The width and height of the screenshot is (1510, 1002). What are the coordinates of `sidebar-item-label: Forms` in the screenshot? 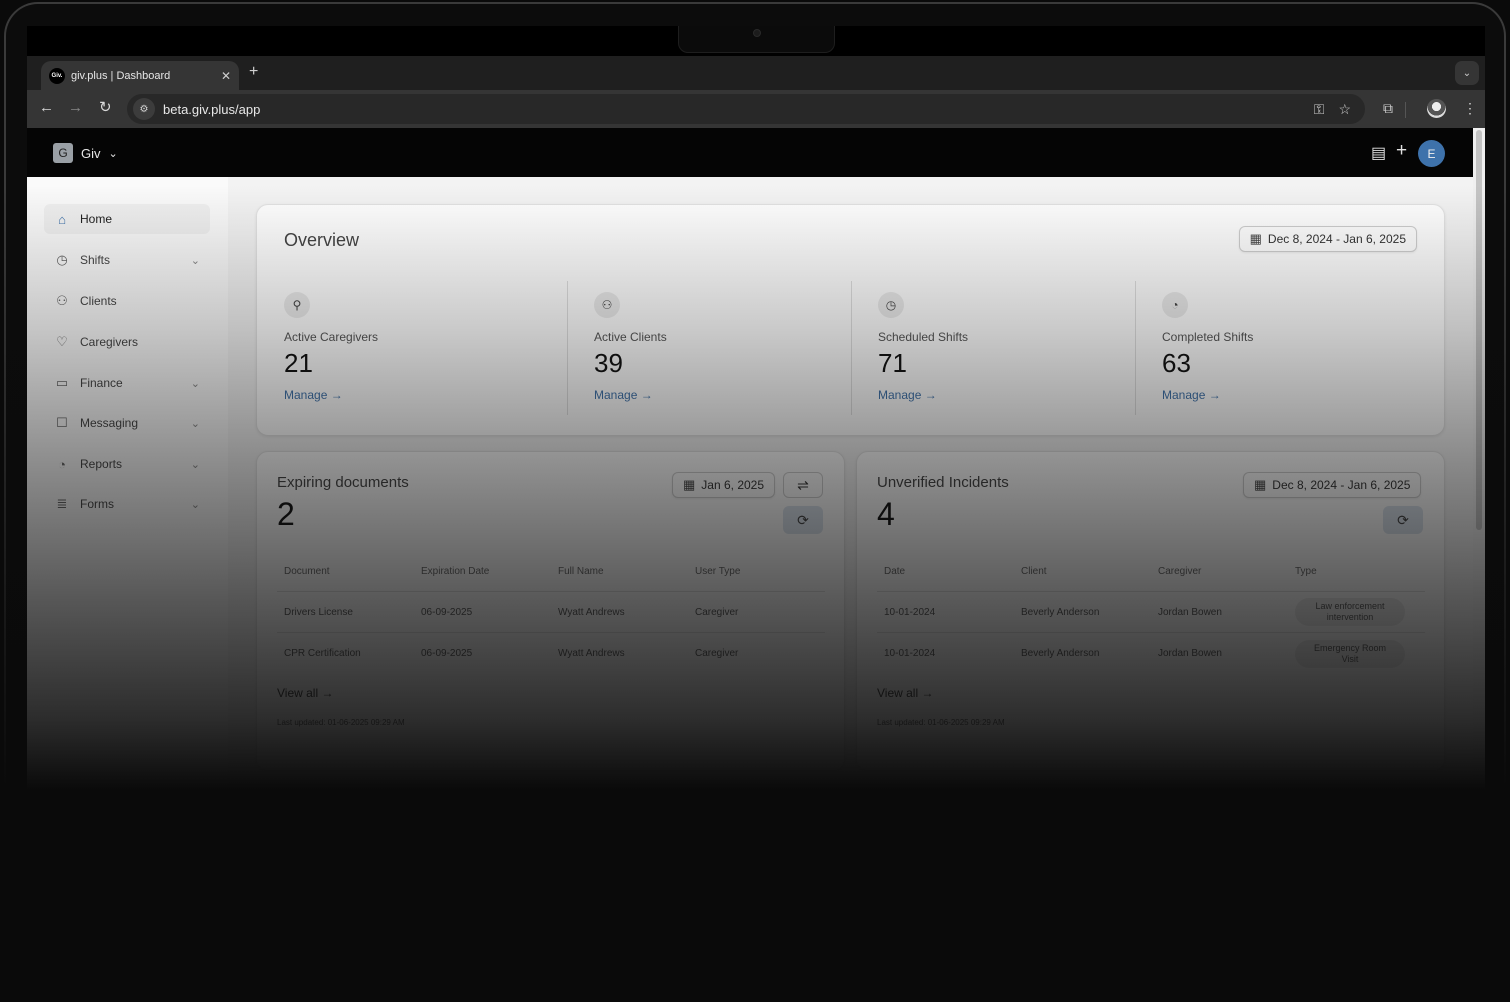 It's located at (97, 504).